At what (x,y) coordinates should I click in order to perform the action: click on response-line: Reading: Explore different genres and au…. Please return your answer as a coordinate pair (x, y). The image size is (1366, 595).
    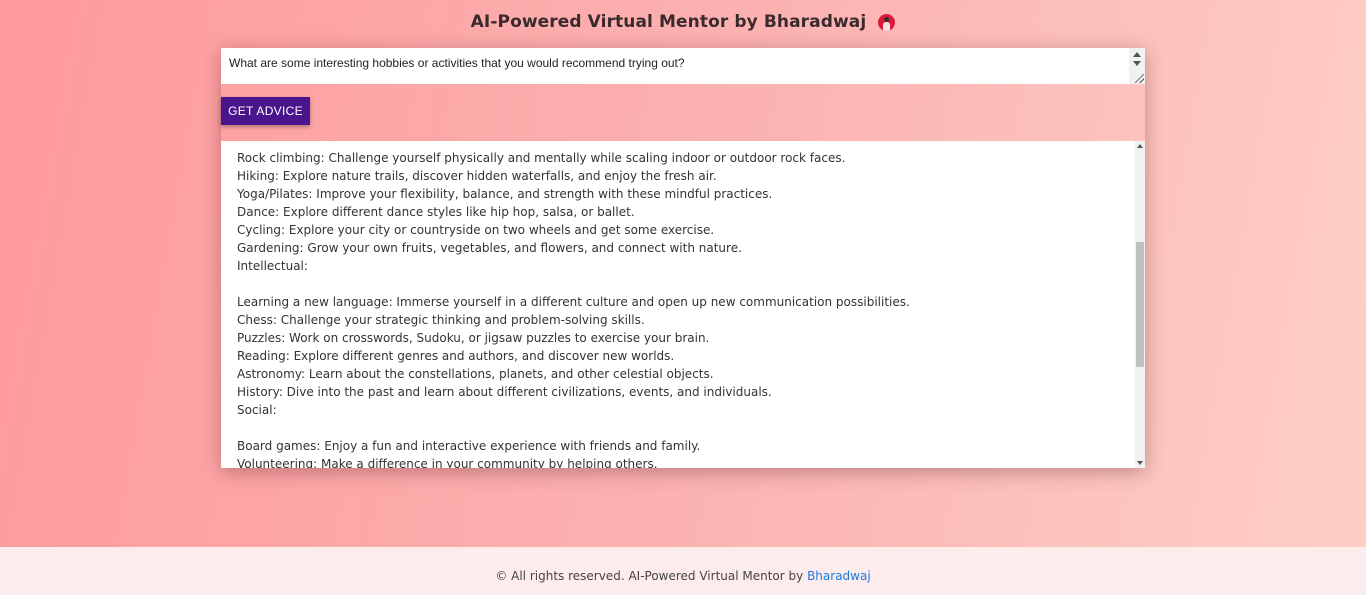
    Looking at the image, I should click on (456, 356).